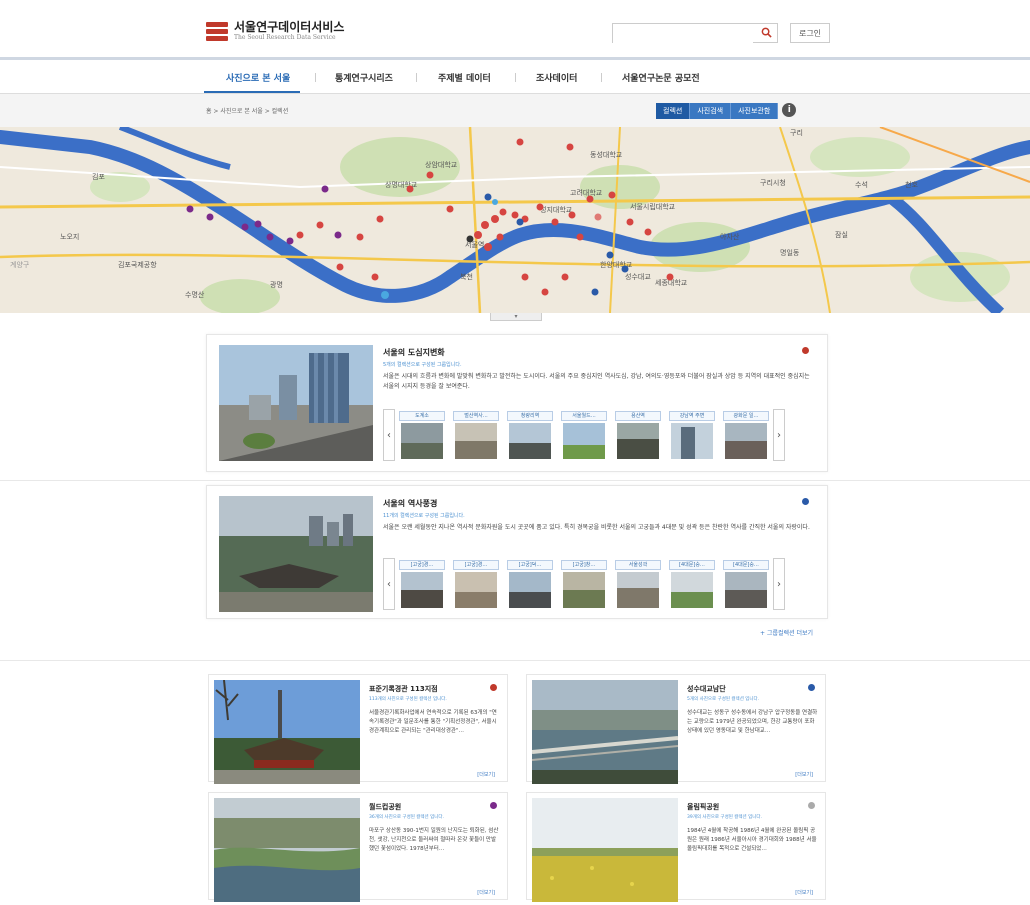  I want to click on logo-subtitle: The Seoul Research Data Service, so click(285, 37).